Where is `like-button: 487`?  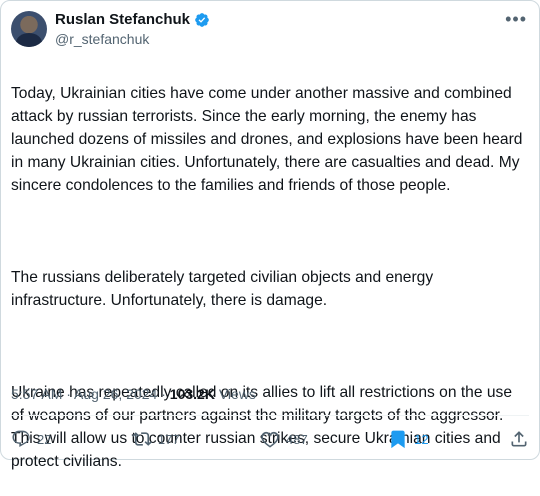
like-button: 487 is located at coordinates (284, 439).